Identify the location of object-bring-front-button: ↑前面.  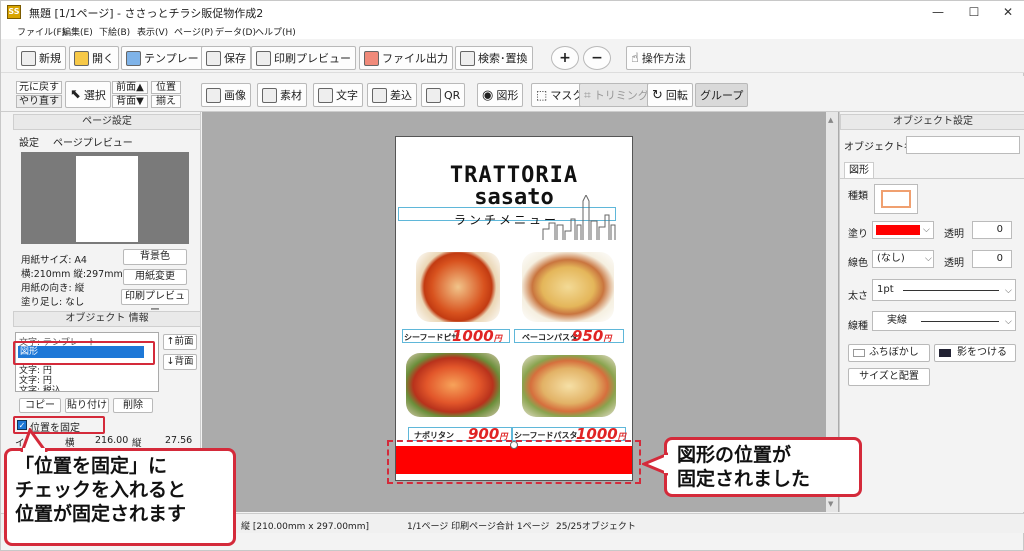
(180, 342).